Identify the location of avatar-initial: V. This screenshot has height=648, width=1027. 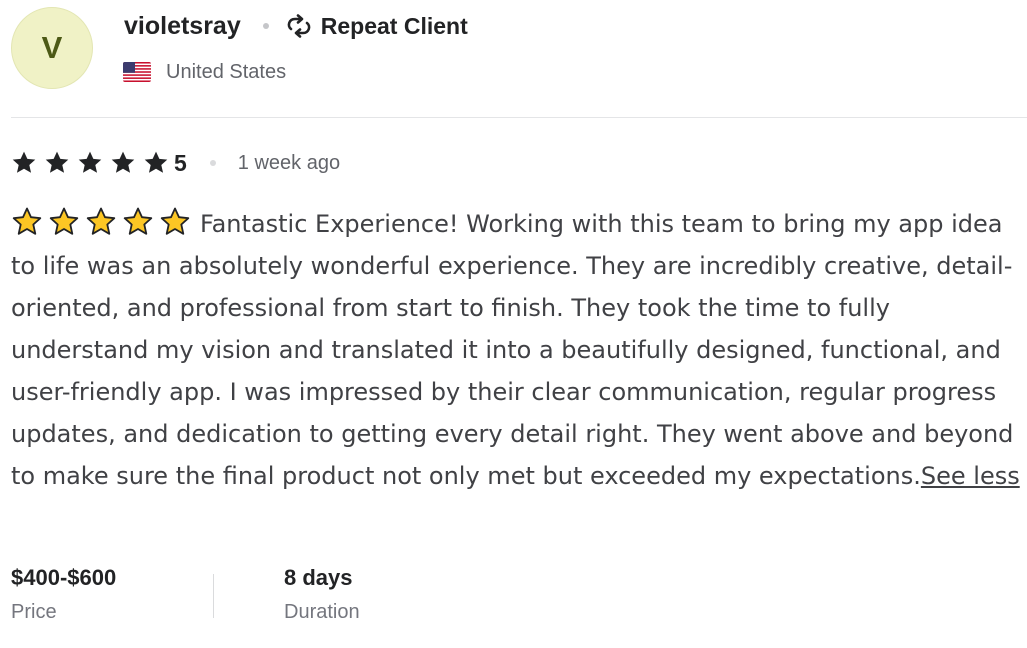
(52, 47).